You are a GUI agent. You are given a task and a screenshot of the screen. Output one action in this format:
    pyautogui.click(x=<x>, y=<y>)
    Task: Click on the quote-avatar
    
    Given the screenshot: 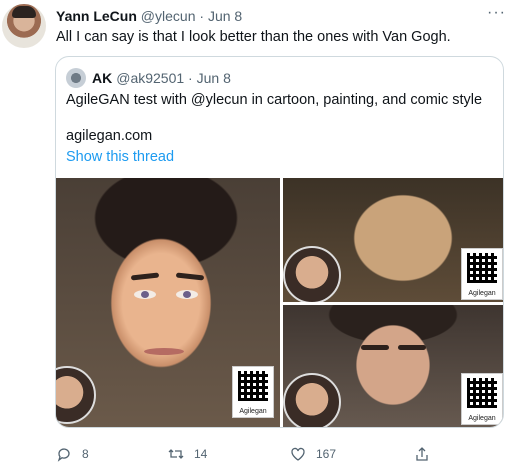 What is the action you would take?
    pyautogui.click(x=76, y=78)
    